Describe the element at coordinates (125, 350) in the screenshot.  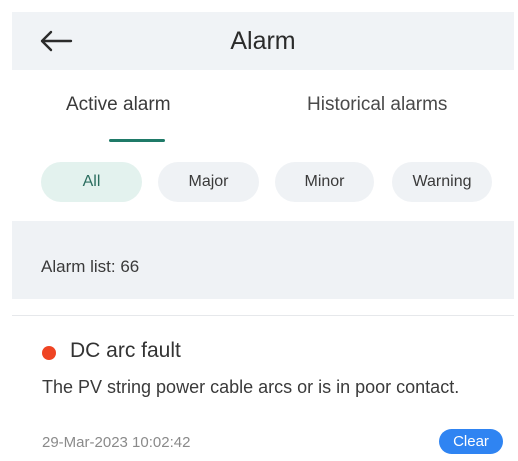
I see `alarm-name: DC arc fault` at that location.